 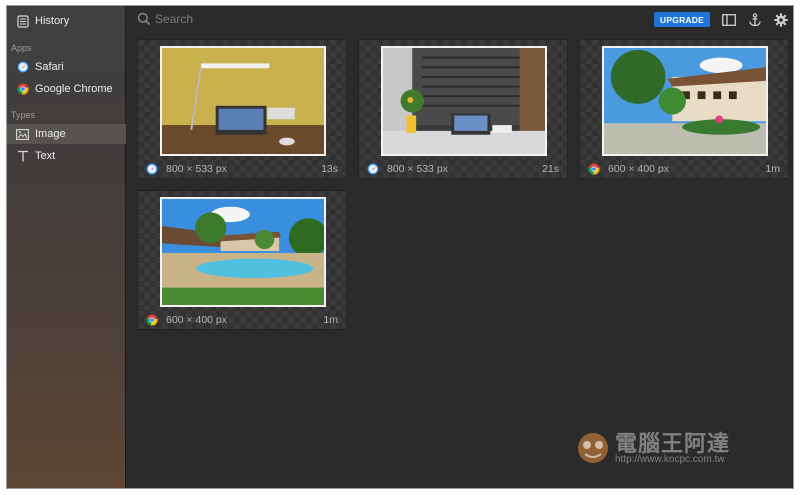 What do you see at coordinates (45, 156) in the screenshot?
I see `sidebar-item-label: Text` at bounding box center [45, 156].